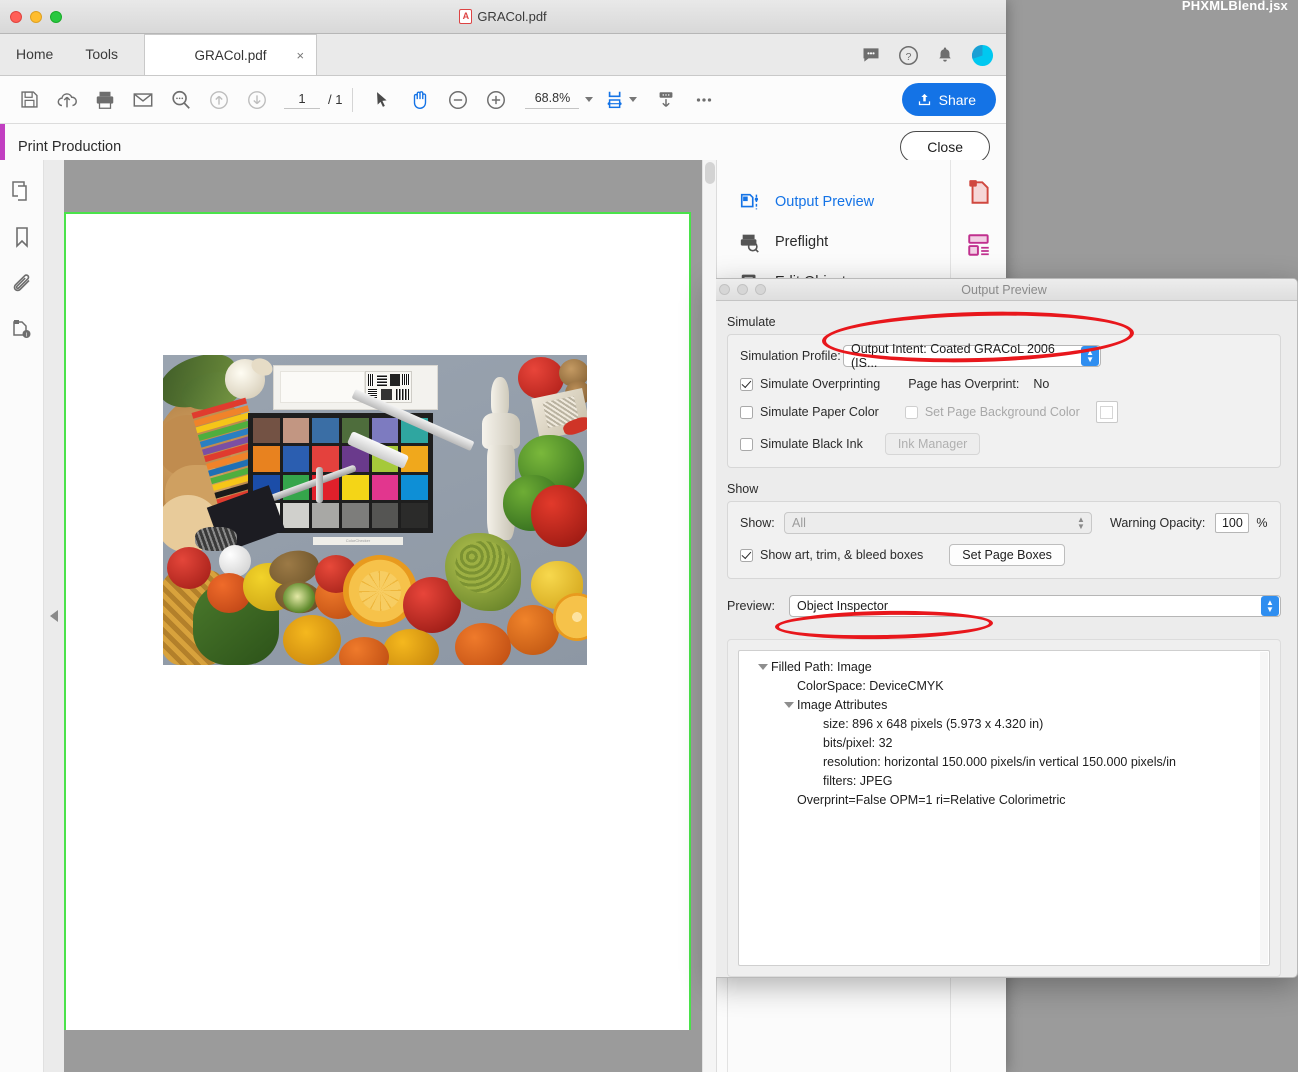 The height and width of the screenshot is (1072, 1298). Describe the element at coordinates (300, 55) in the screenshot. I see `close-icon: ×` at that location.